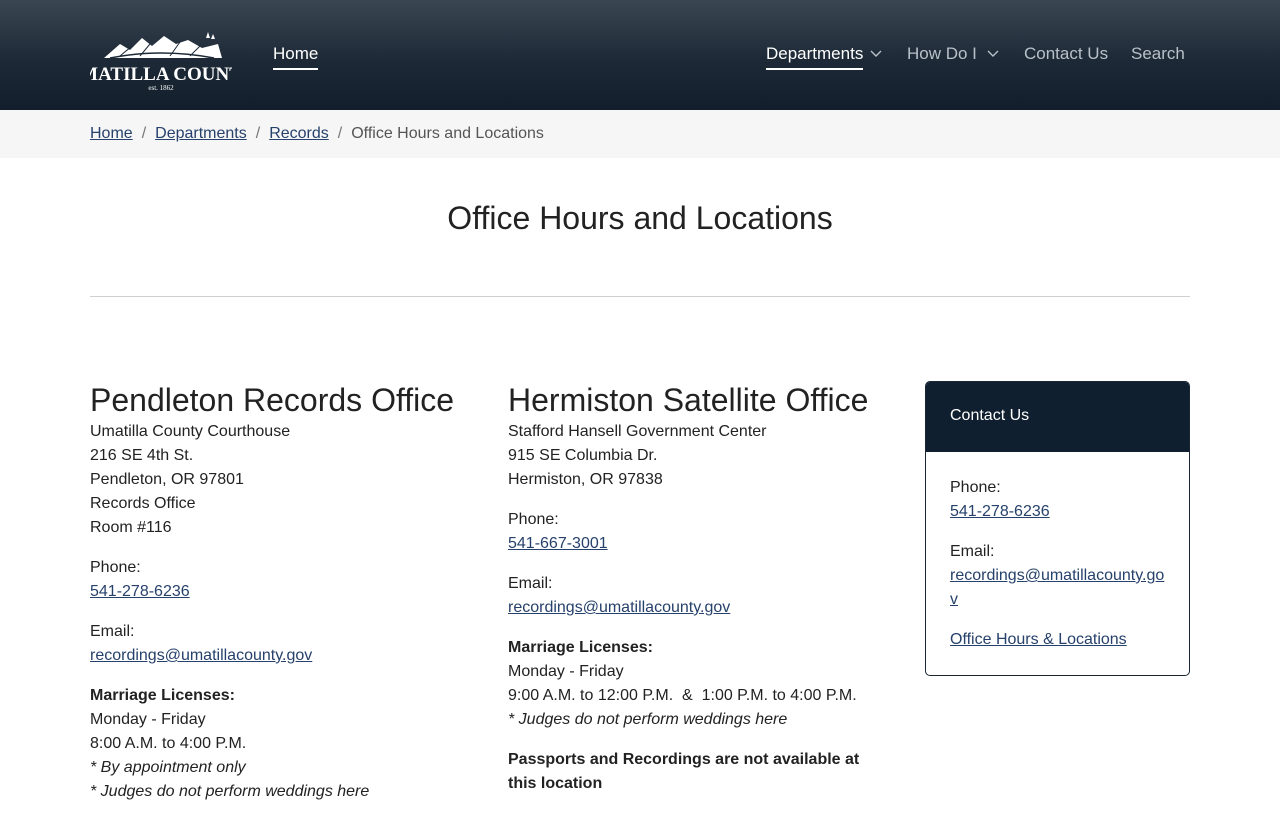 This screenshot has height=820, width=1280. Describe the element at coordinates (285, 644) in the screenshot. I see `pendleton-email: Email: recordings@umatillacounty.gov` at that location.